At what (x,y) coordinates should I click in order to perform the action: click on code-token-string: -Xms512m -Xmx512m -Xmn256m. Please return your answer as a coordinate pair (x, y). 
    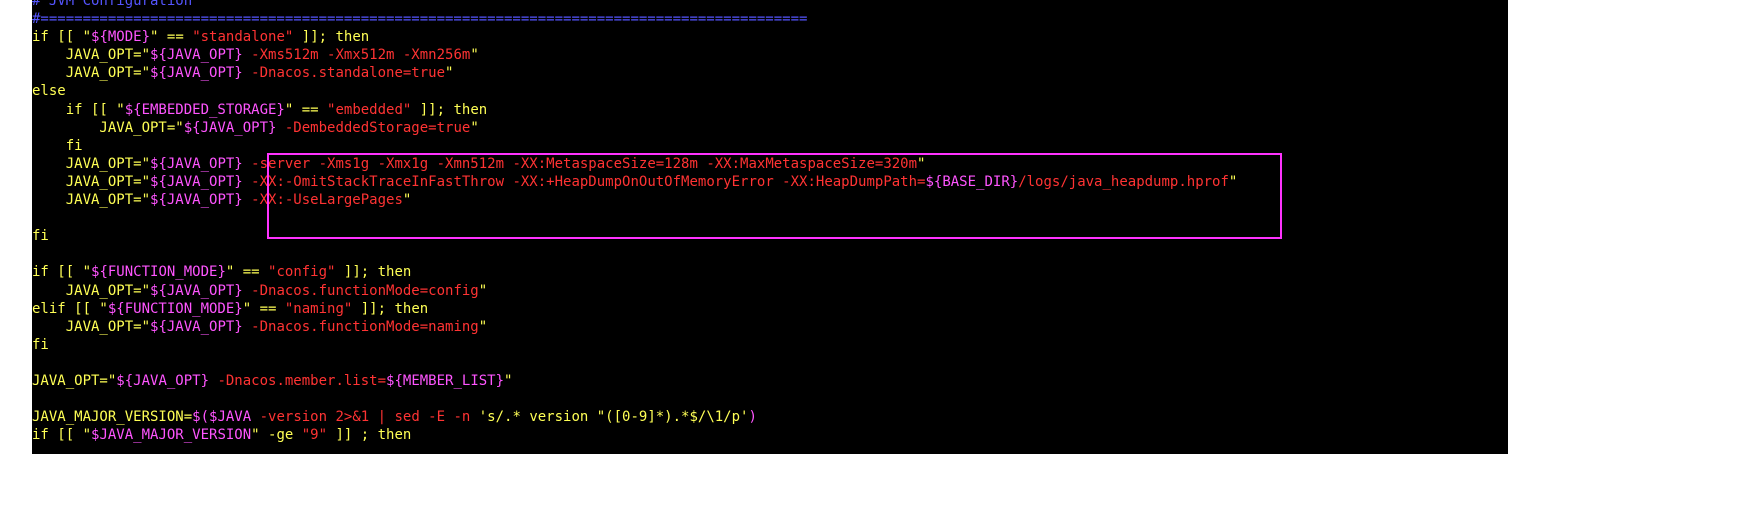
    Looking at the image, I should click on (356, 55).